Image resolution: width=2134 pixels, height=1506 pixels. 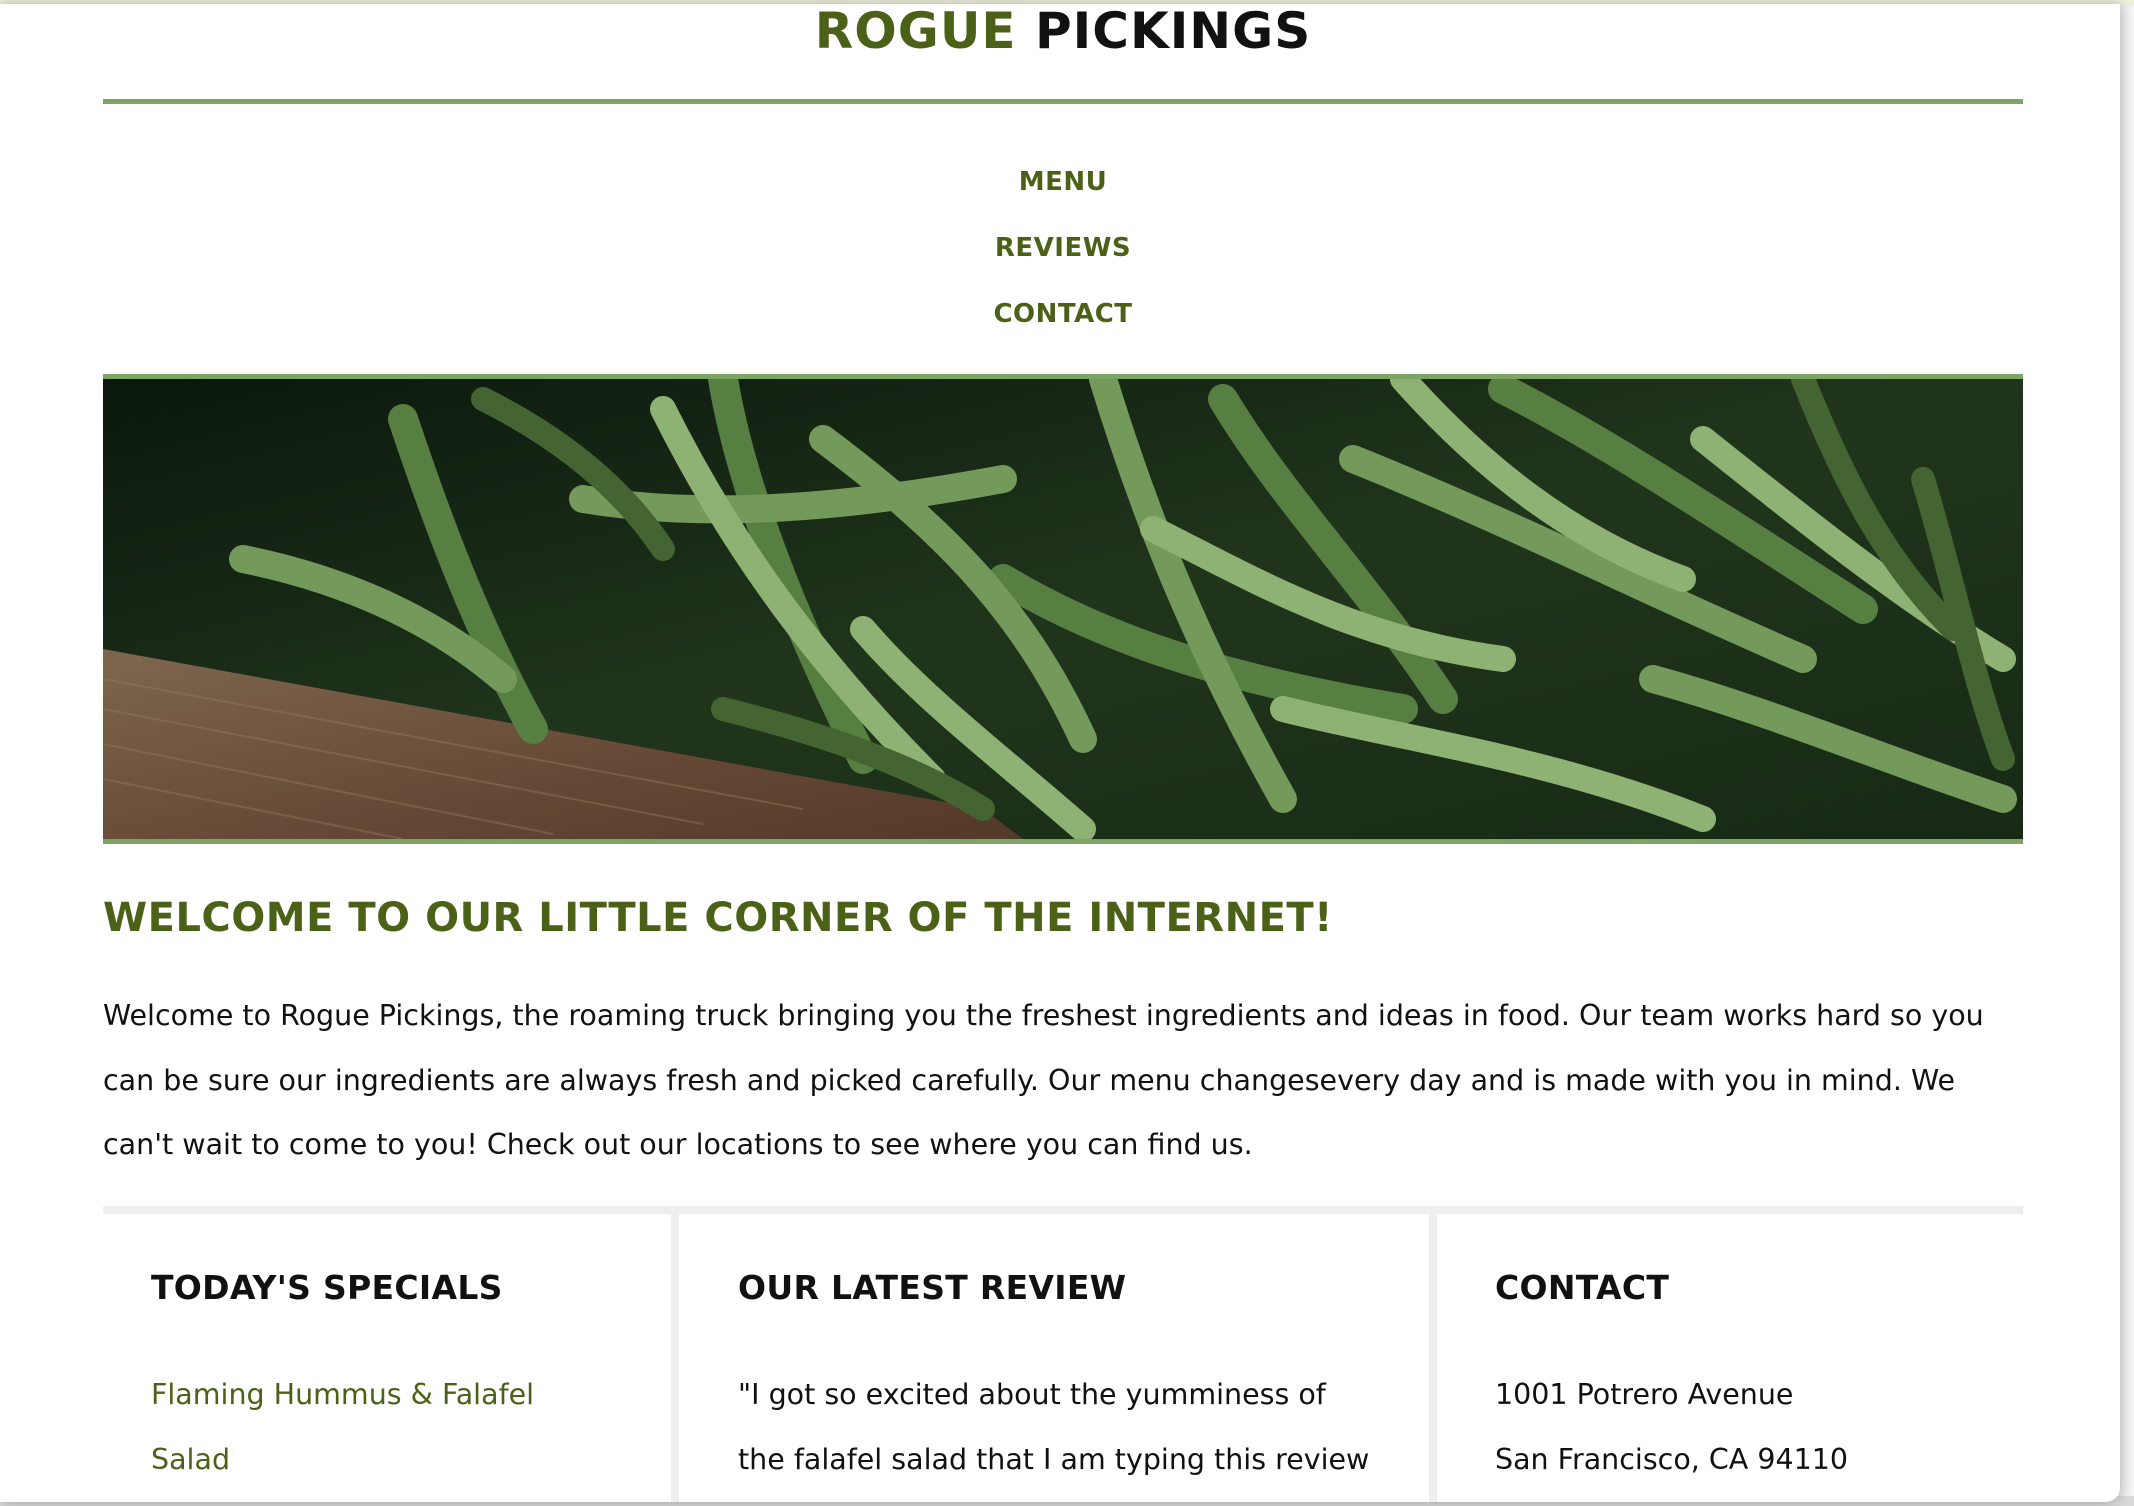 I want to click on address-line: 1001 Potrero Avenue, so click(x=1644, y=1394).